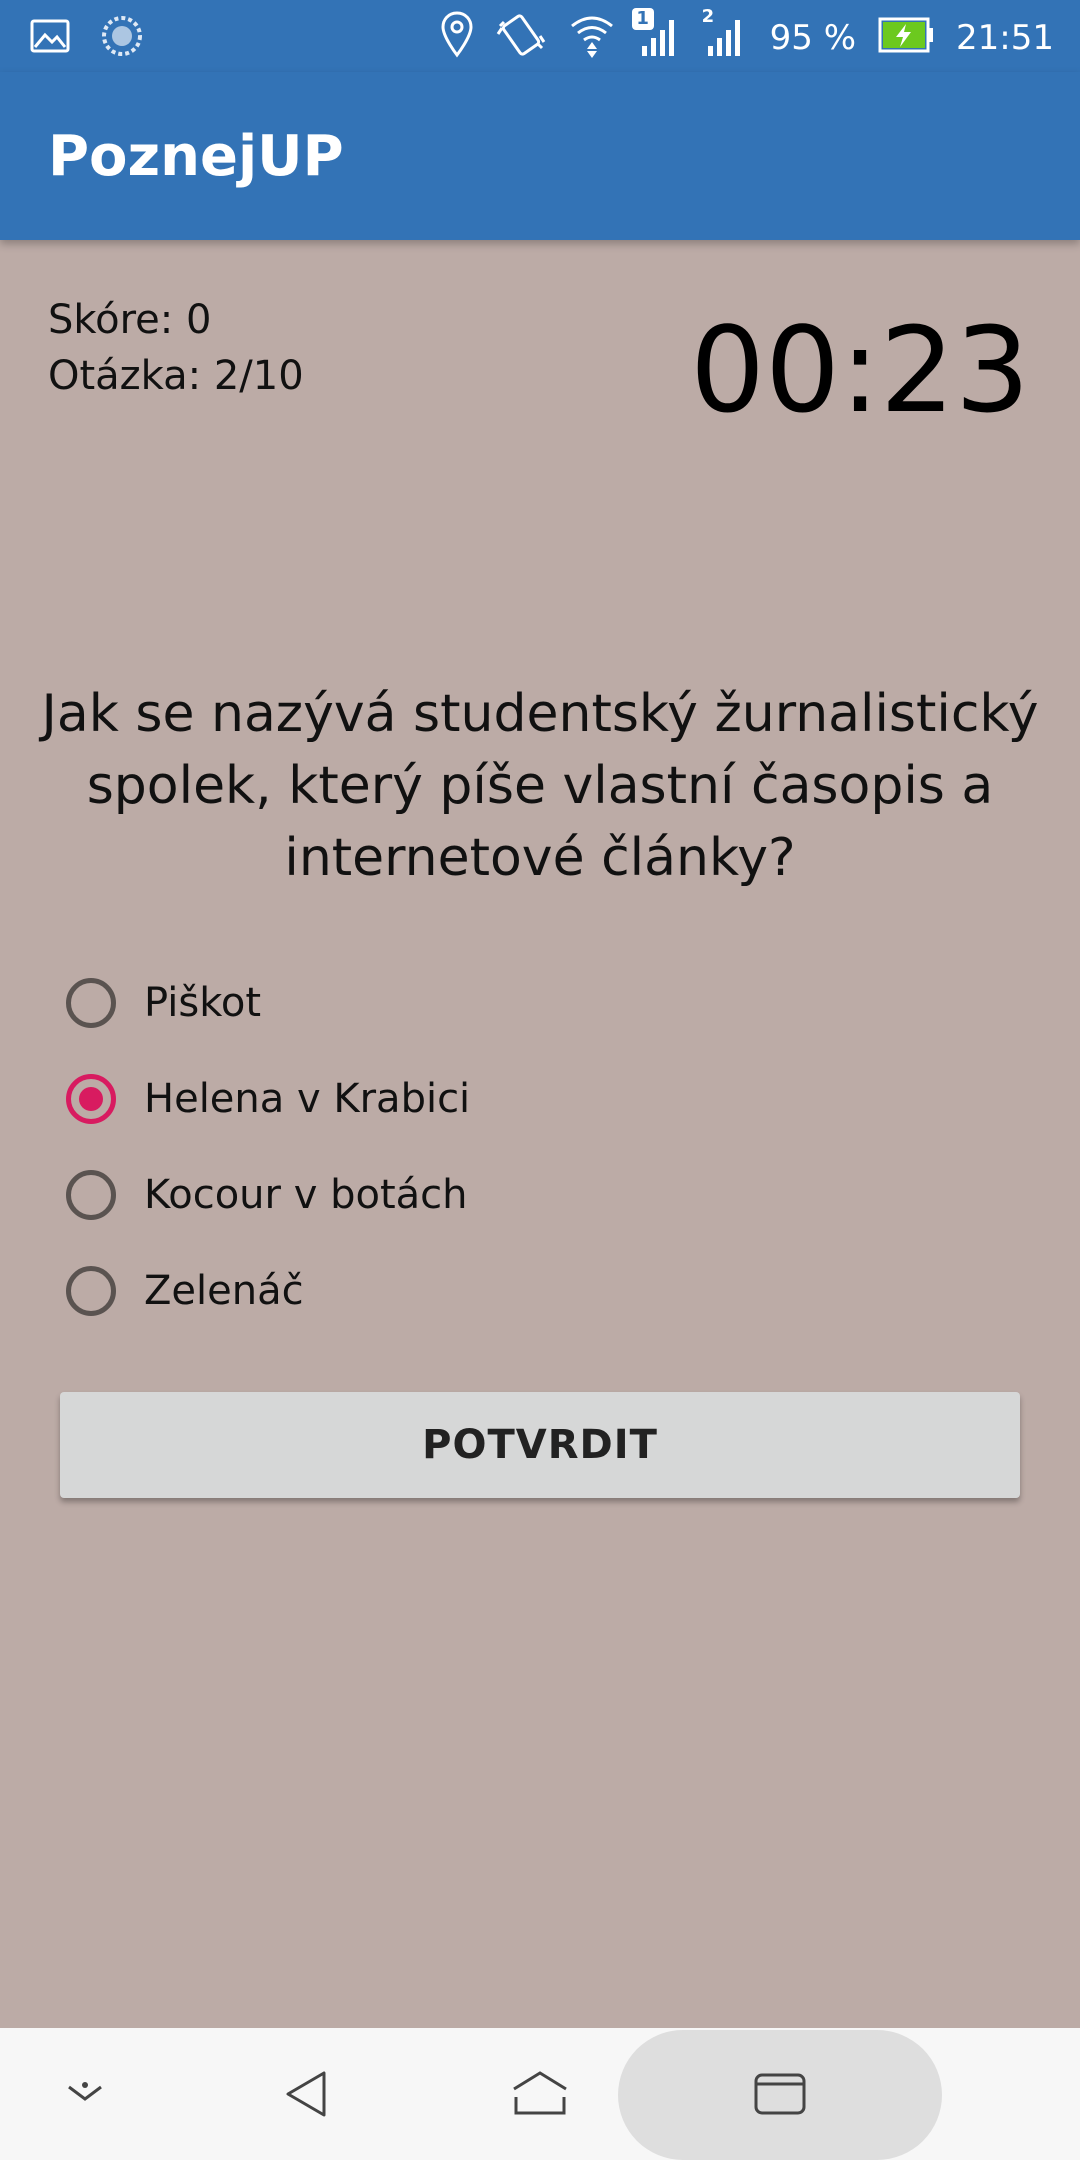 Image resolution: width=1080 pixels, height=2160 pixels. Describe the element at coordinates (521, 37) in the screenshot. I see `vibrate-icon` at that location.